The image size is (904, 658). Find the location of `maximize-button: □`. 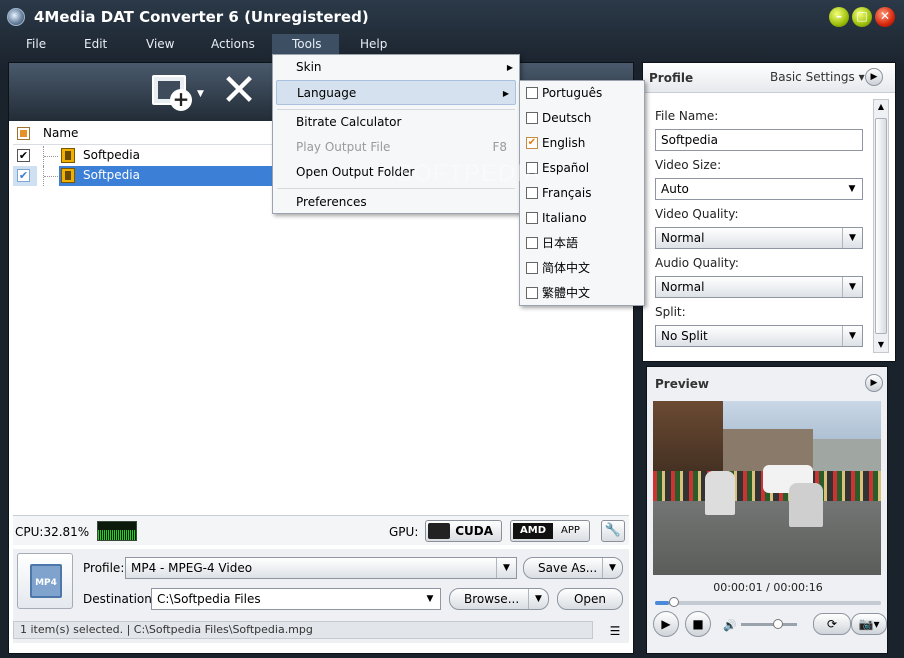

maximize-button: □ is located at coordinates (862, 17).